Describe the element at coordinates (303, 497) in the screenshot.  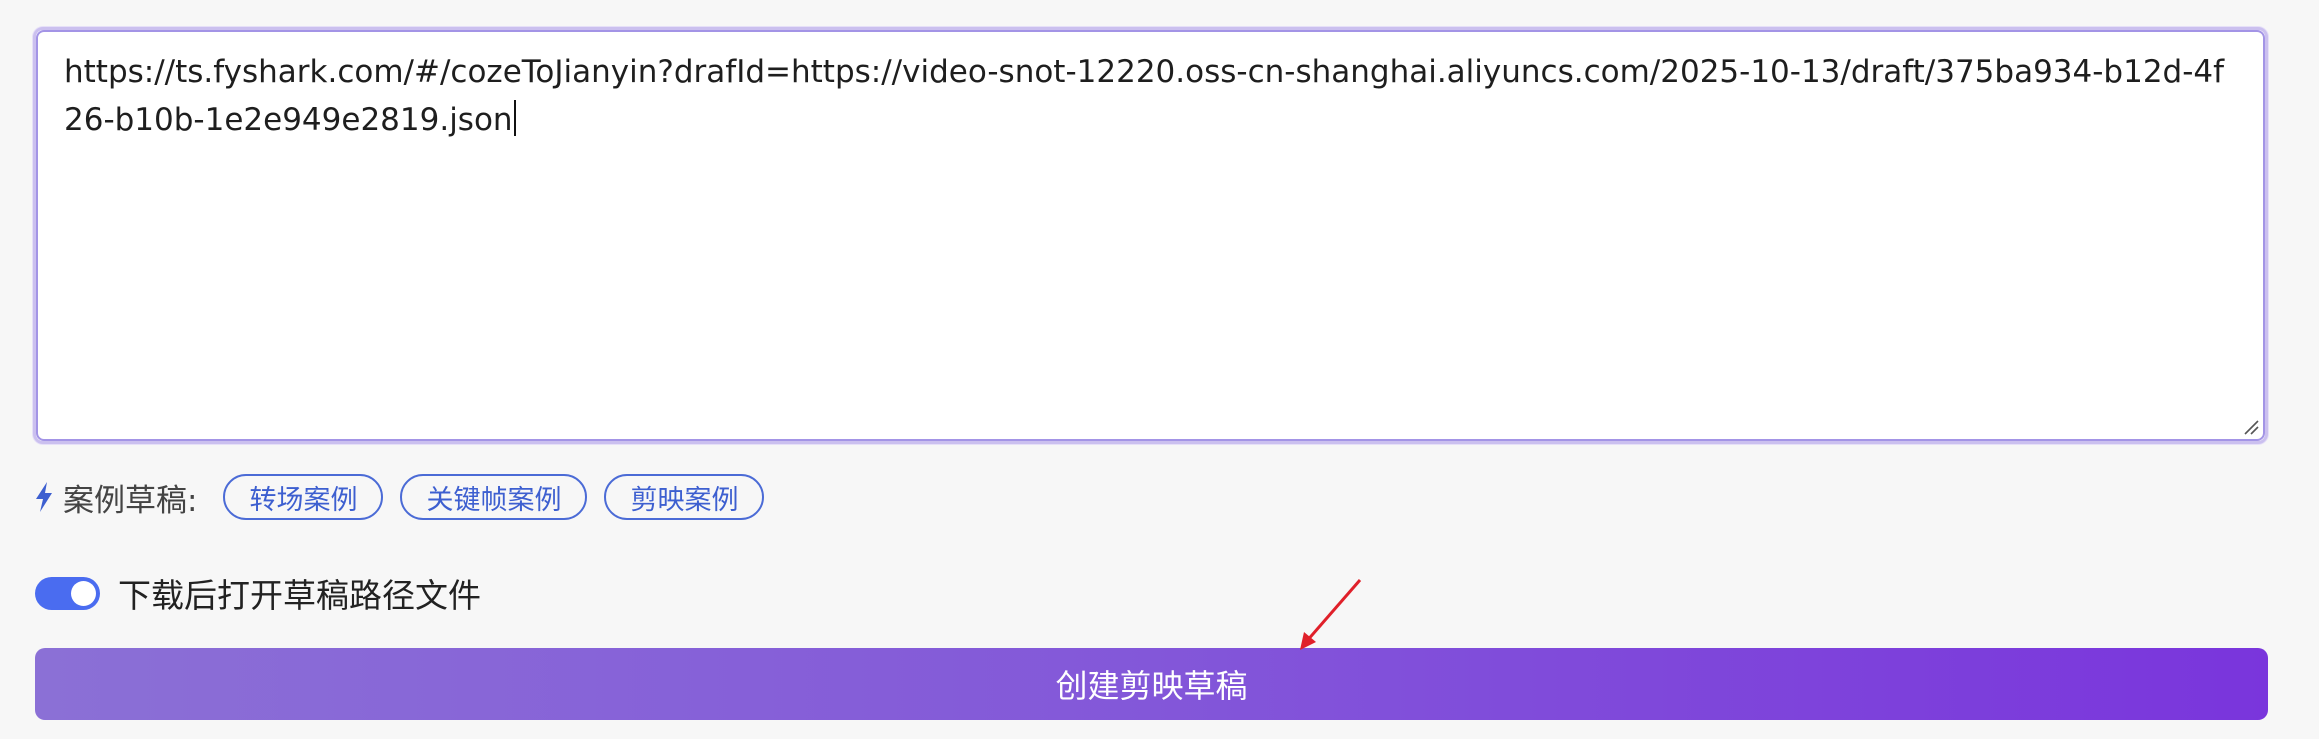
I see `example-chip-transition: 转场案例` at that location.